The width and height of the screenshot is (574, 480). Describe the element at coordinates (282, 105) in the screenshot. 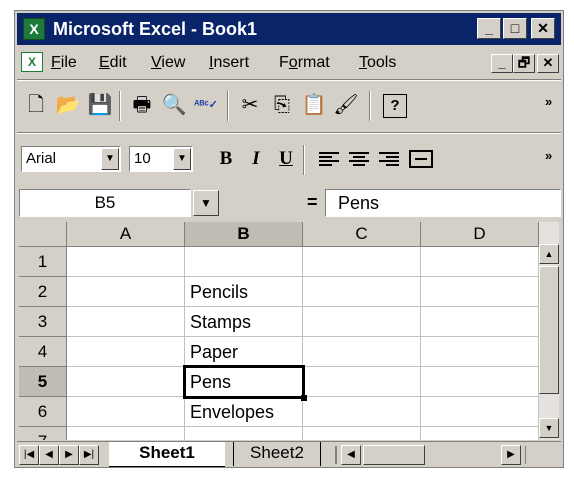

I see `copy-icon: ⎘` at that location.